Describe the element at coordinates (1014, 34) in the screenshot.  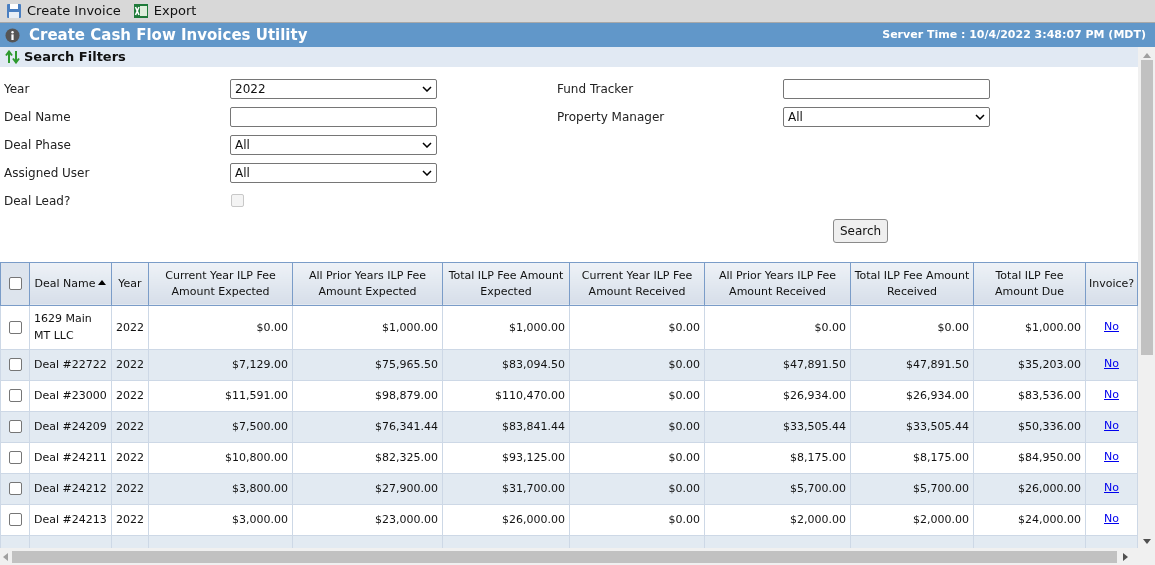
I see `server-time: Server Time : 10/4/2022 3:48:07 PM (MDT)` at that location.